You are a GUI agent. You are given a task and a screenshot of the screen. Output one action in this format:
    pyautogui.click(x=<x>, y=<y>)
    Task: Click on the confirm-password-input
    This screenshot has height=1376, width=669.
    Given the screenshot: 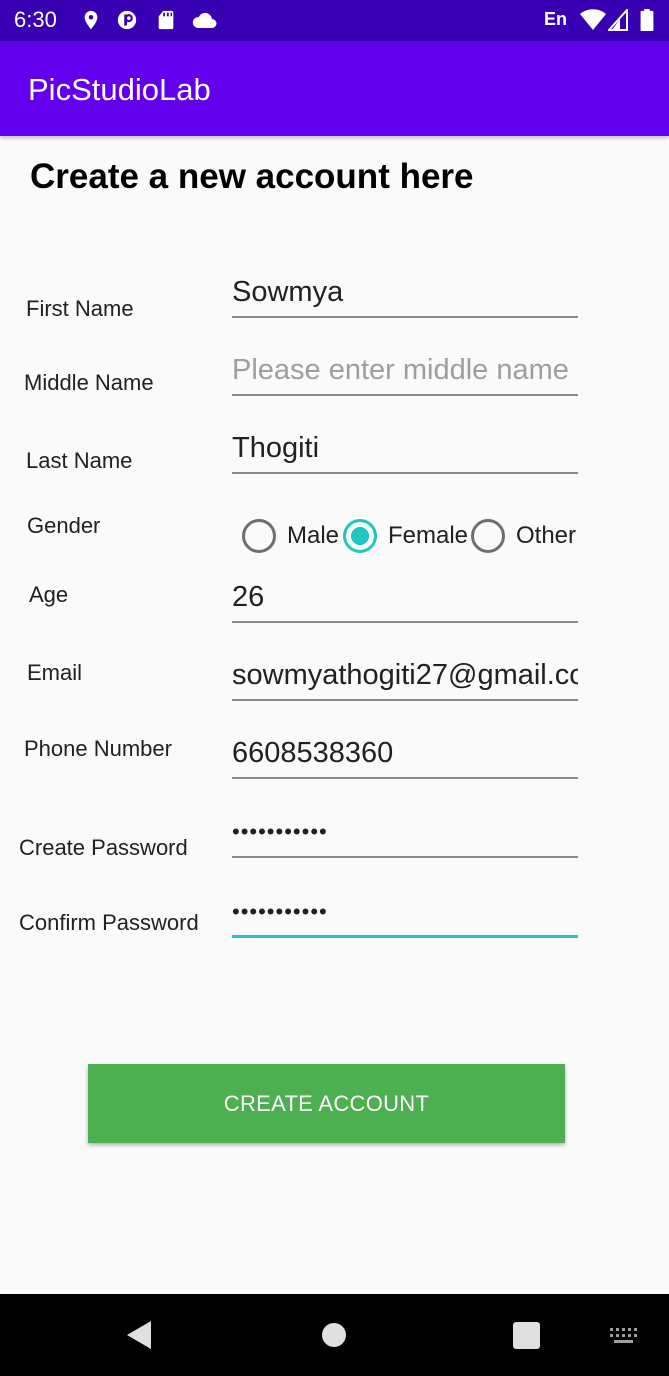 What is the action you would take?
    pyautogui.click(x=405, y=911)
    